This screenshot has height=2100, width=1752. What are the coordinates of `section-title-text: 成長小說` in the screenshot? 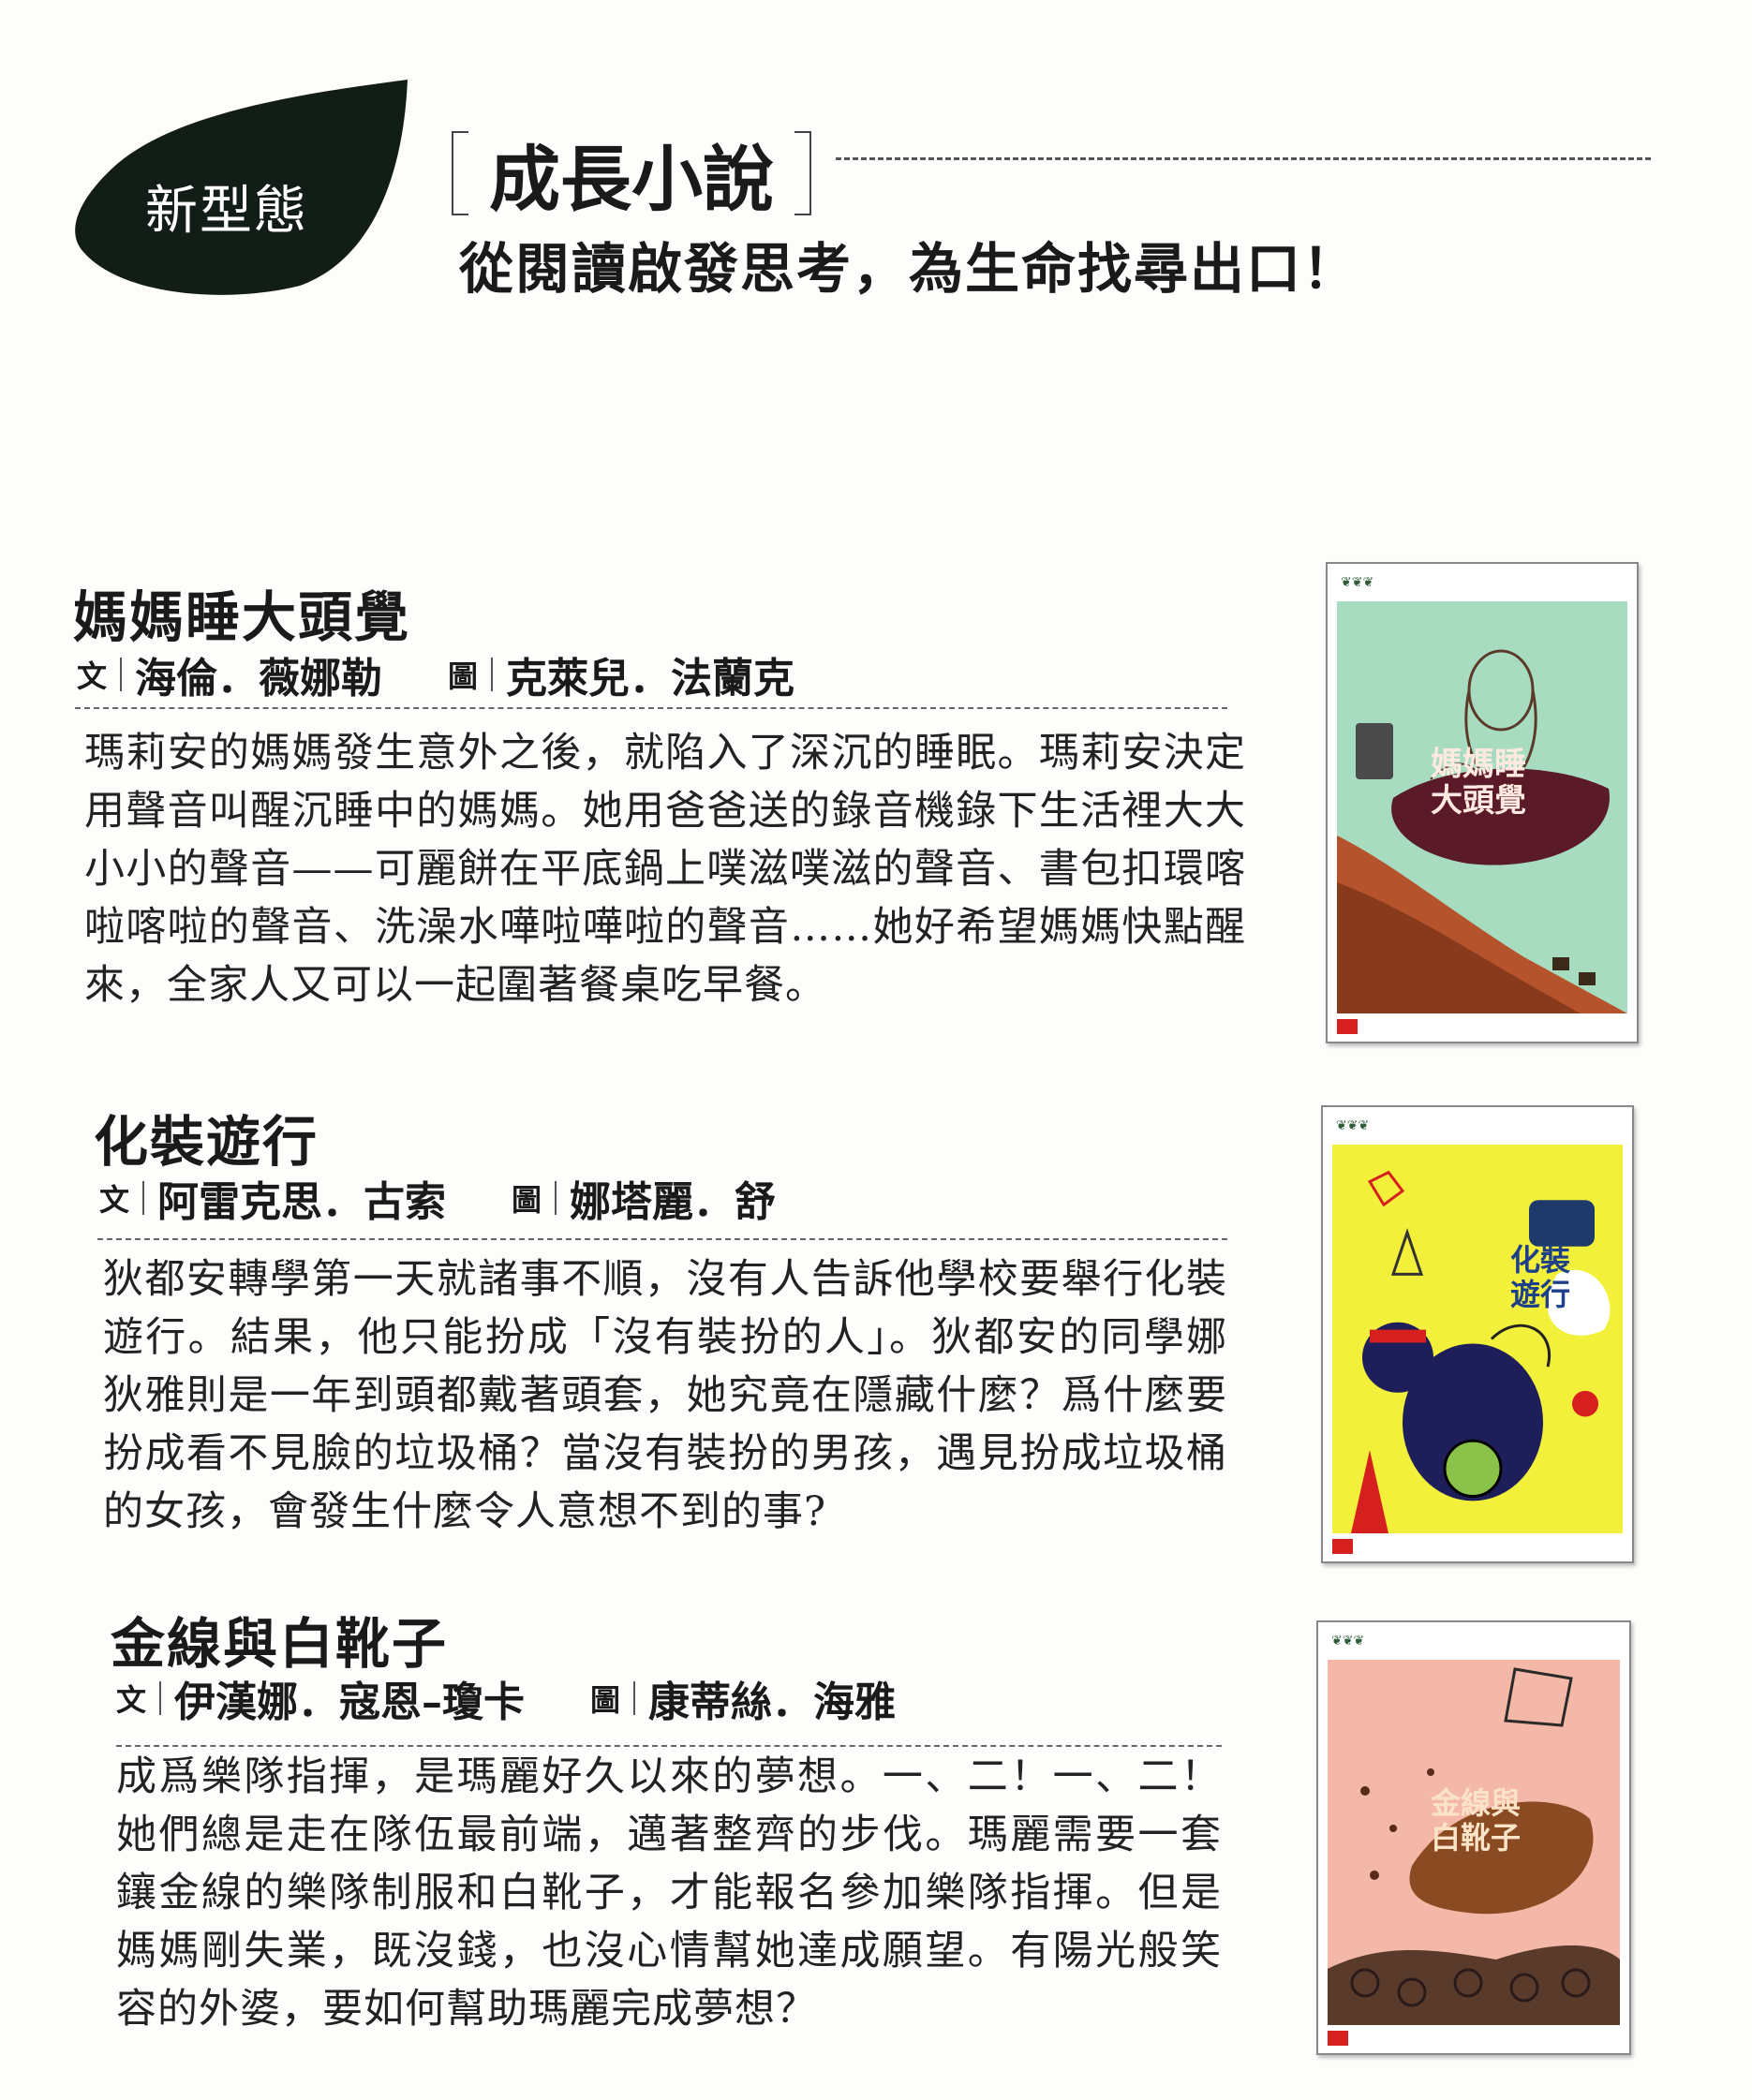 It's located at (631, 180).